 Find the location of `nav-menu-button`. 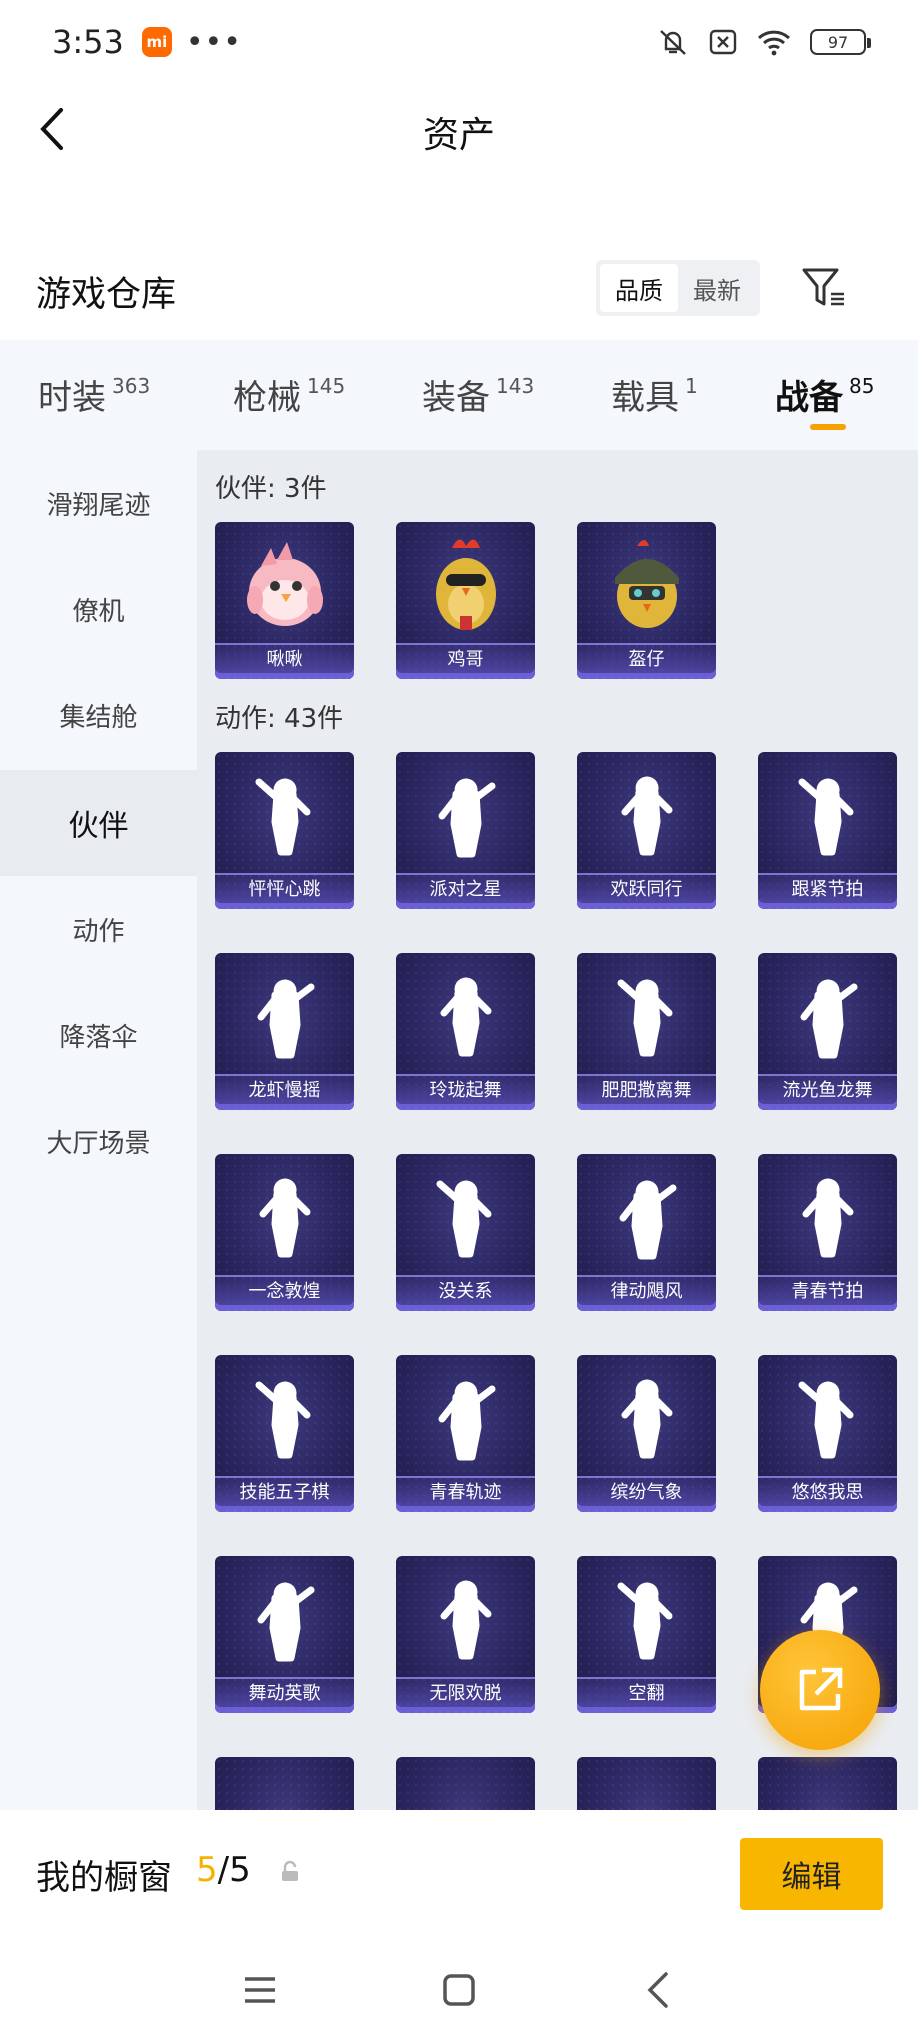

nav-menu-button is located at coordinates (260, 1990).